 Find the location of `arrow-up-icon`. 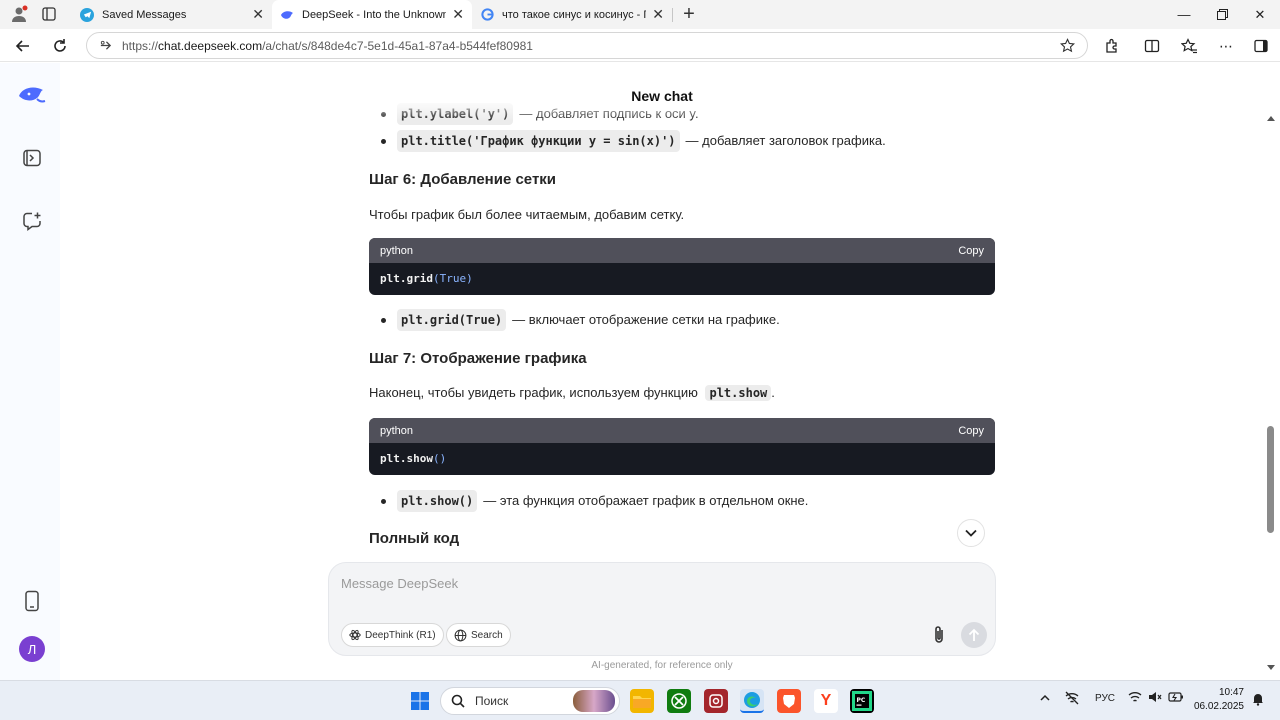

arrow-up-icon is located at coordinates (974, 634).